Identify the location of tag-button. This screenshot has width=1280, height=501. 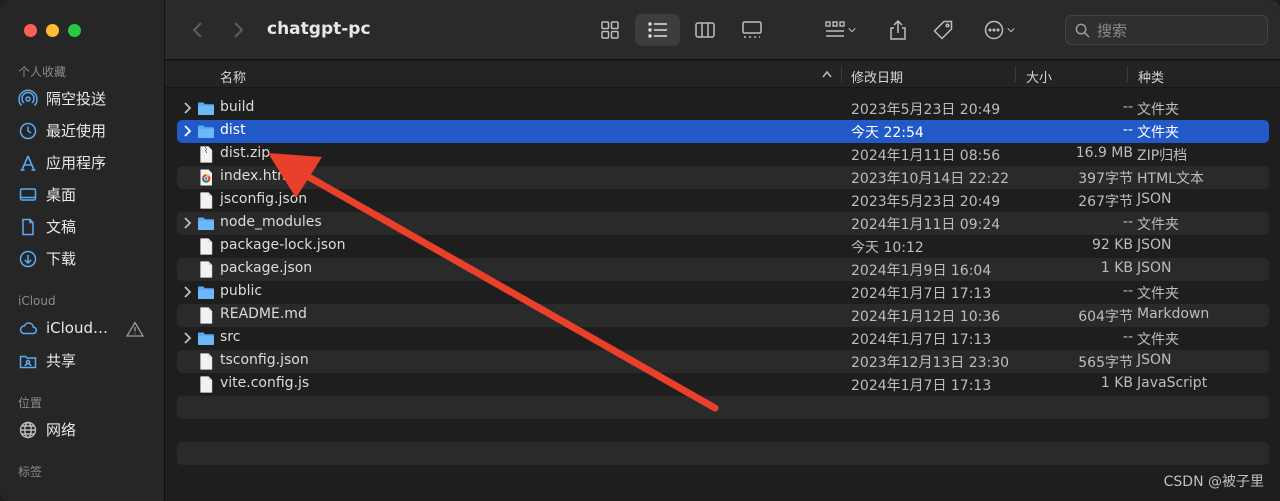
(943, 30).